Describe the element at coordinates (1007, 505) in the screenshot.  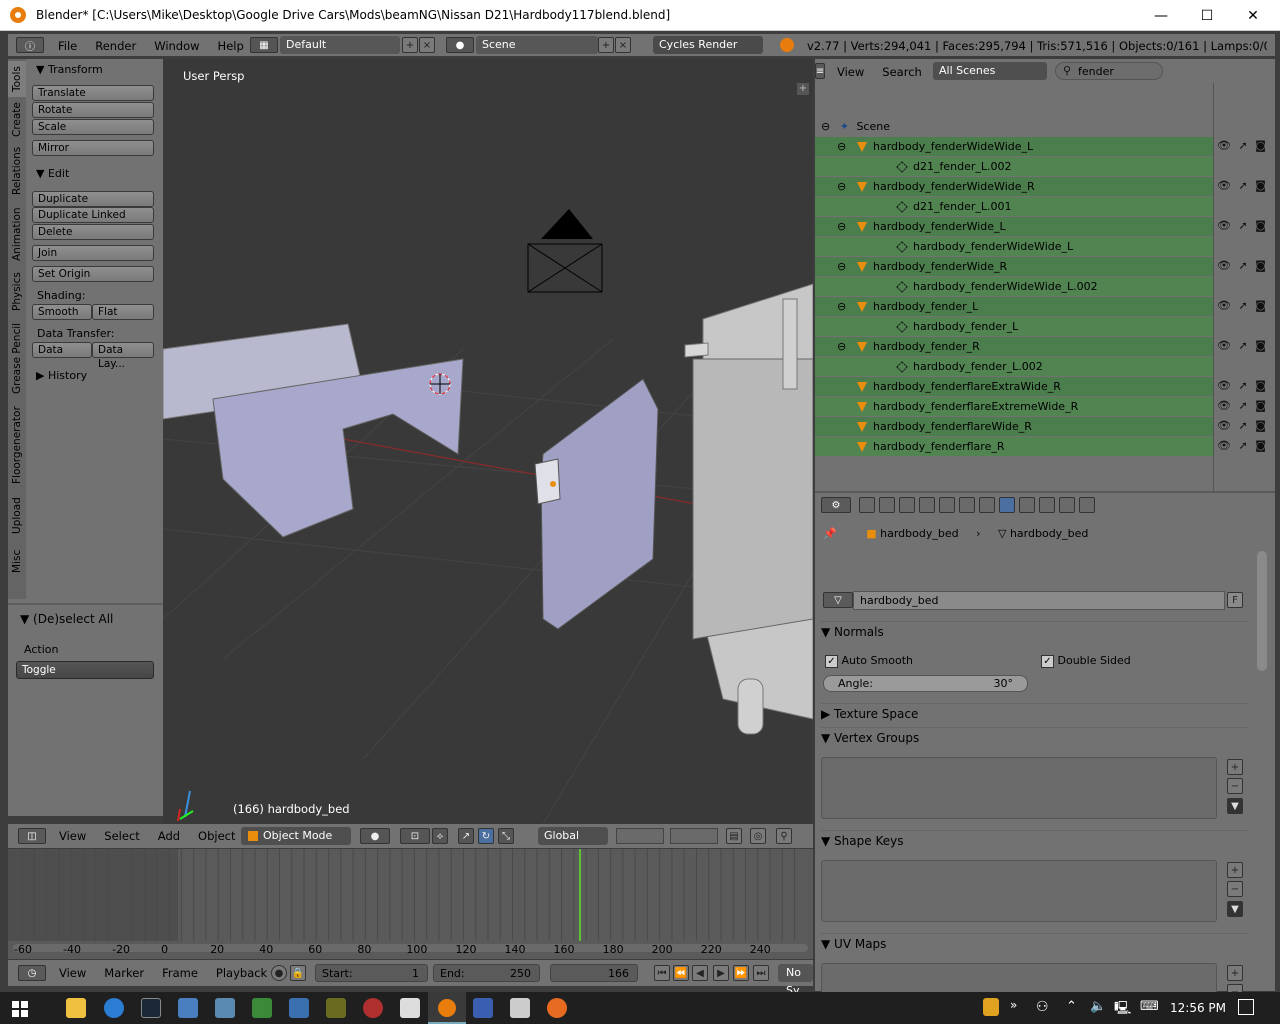
I see `tab-data-icon` at that location.